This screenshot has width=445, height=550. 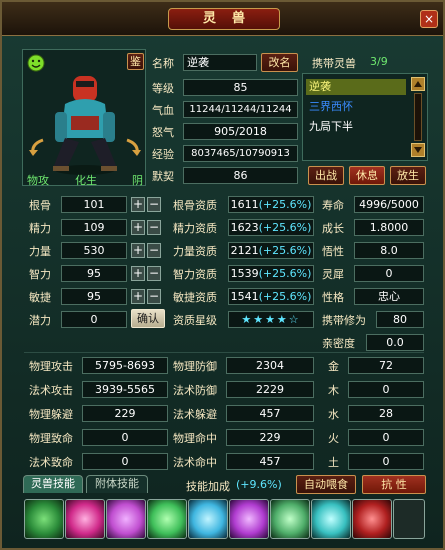 I want to click on combat-label: 法术躲避, so click(x=195, y=414).